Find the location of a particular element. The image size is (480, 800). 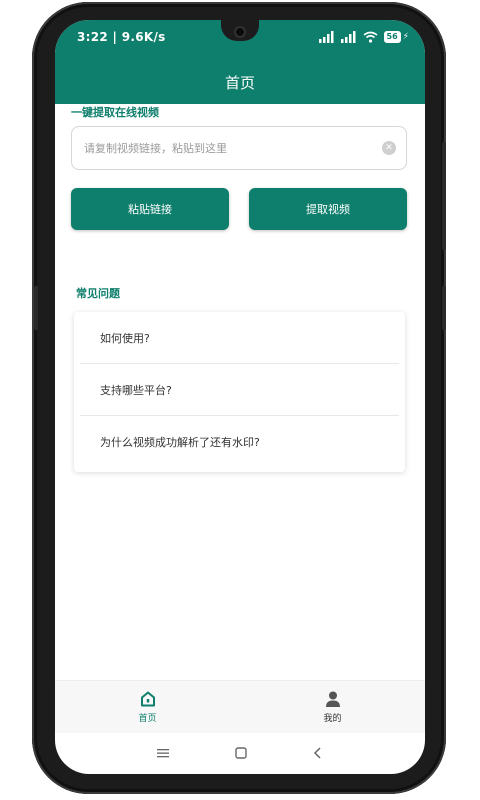

app-bar: 首页 is located at coordinates (240, 82).